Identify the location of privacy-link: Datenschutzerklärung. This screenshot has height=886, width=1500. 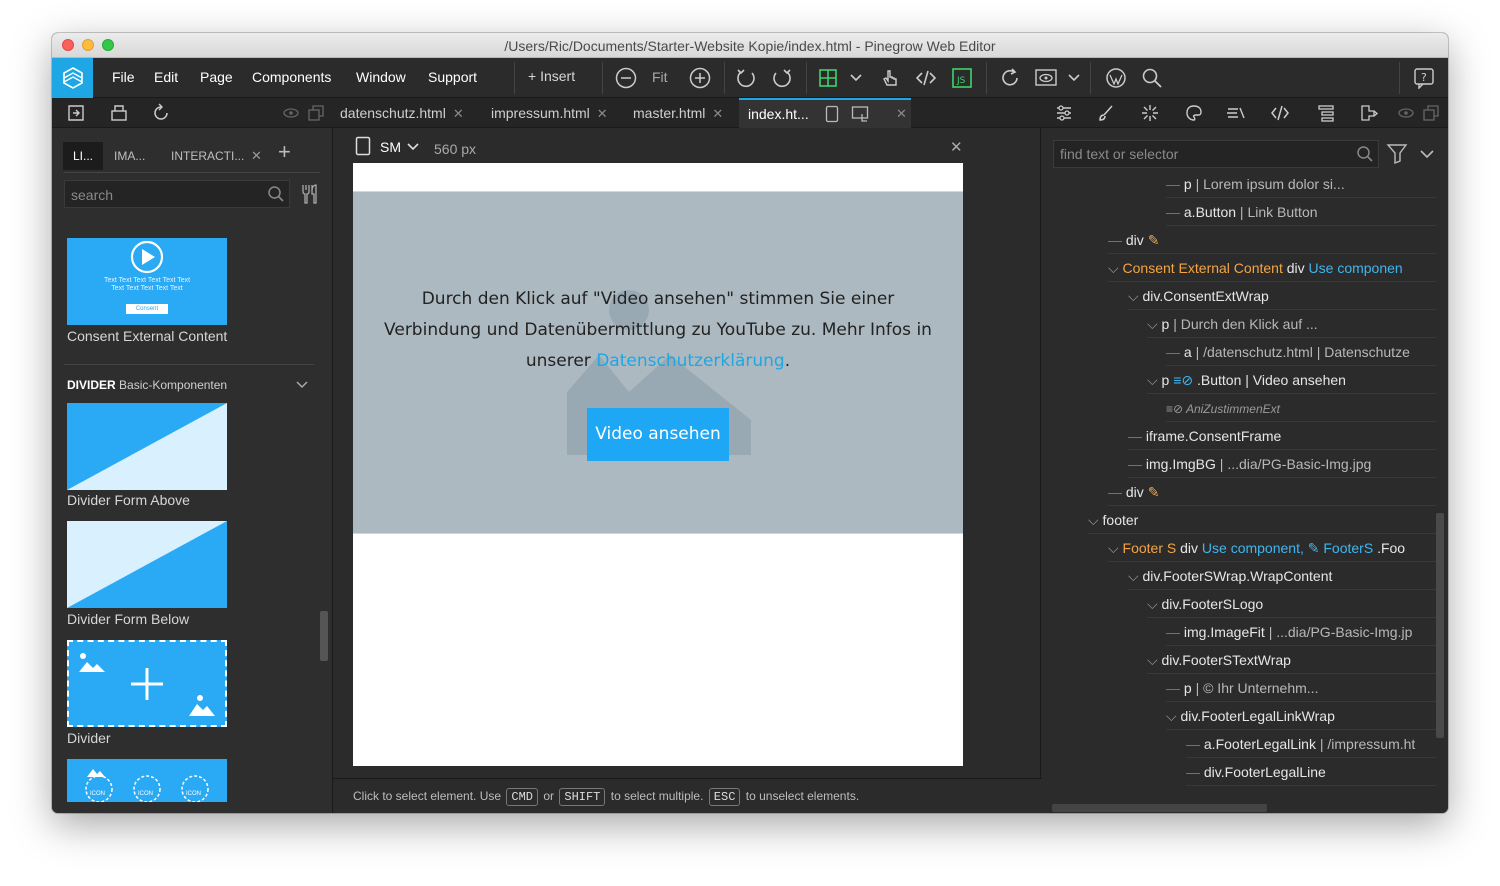
(690, 361).